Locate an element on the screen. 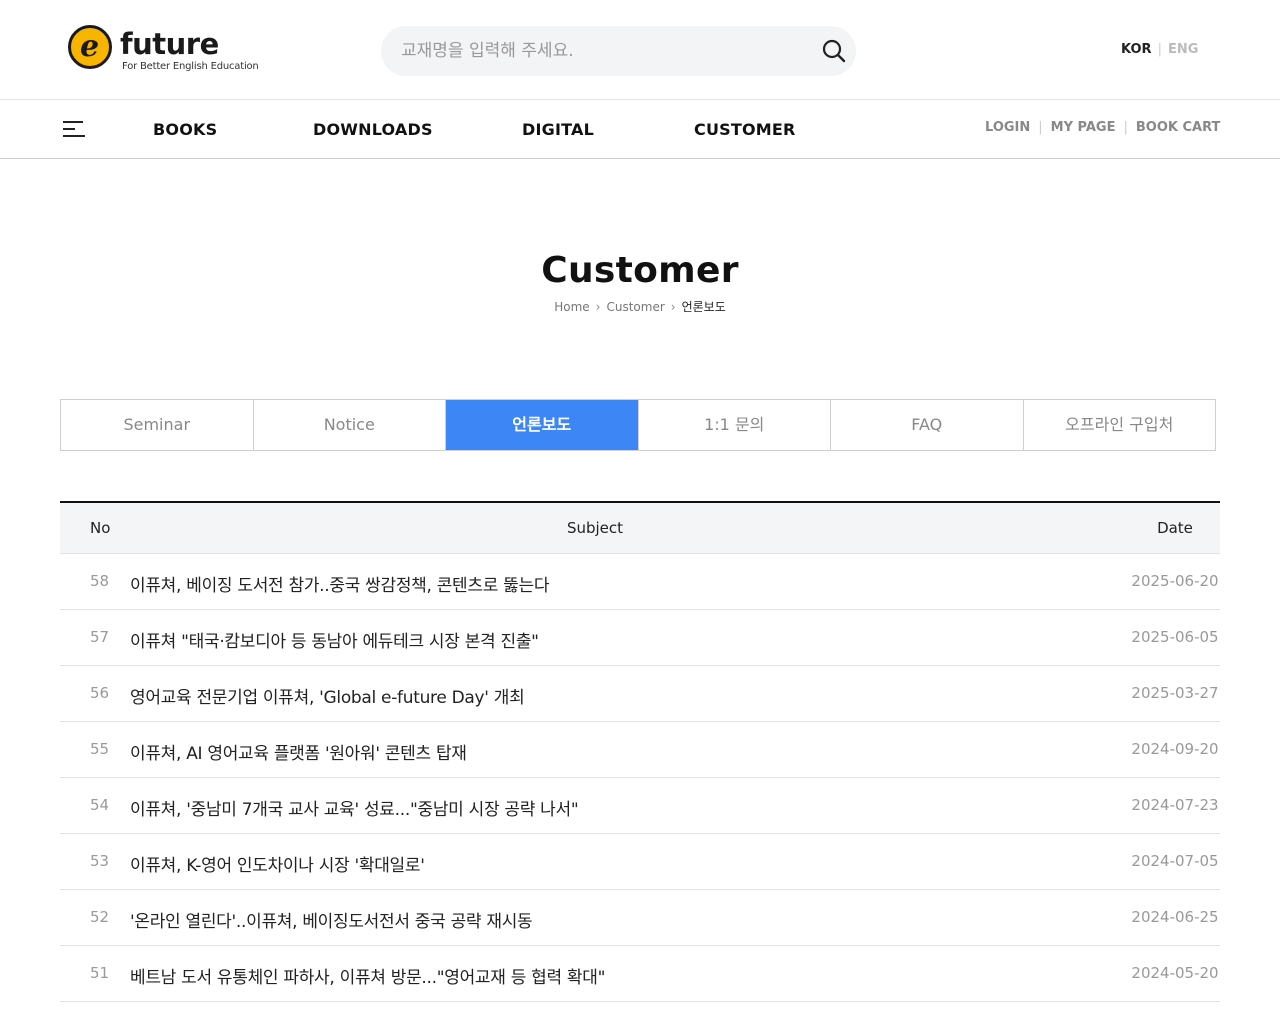 Image resolution: width=1280 pixels, height=1024 pixels. header-subject: Subject is located at coordinates (595, 528).